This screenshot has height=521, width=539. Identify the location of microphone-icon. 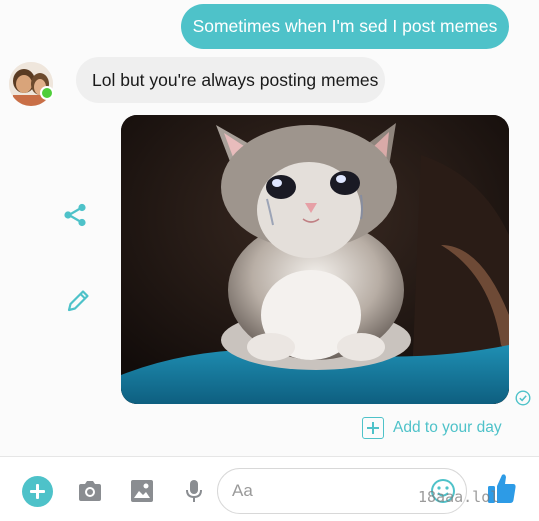
(194, 491).